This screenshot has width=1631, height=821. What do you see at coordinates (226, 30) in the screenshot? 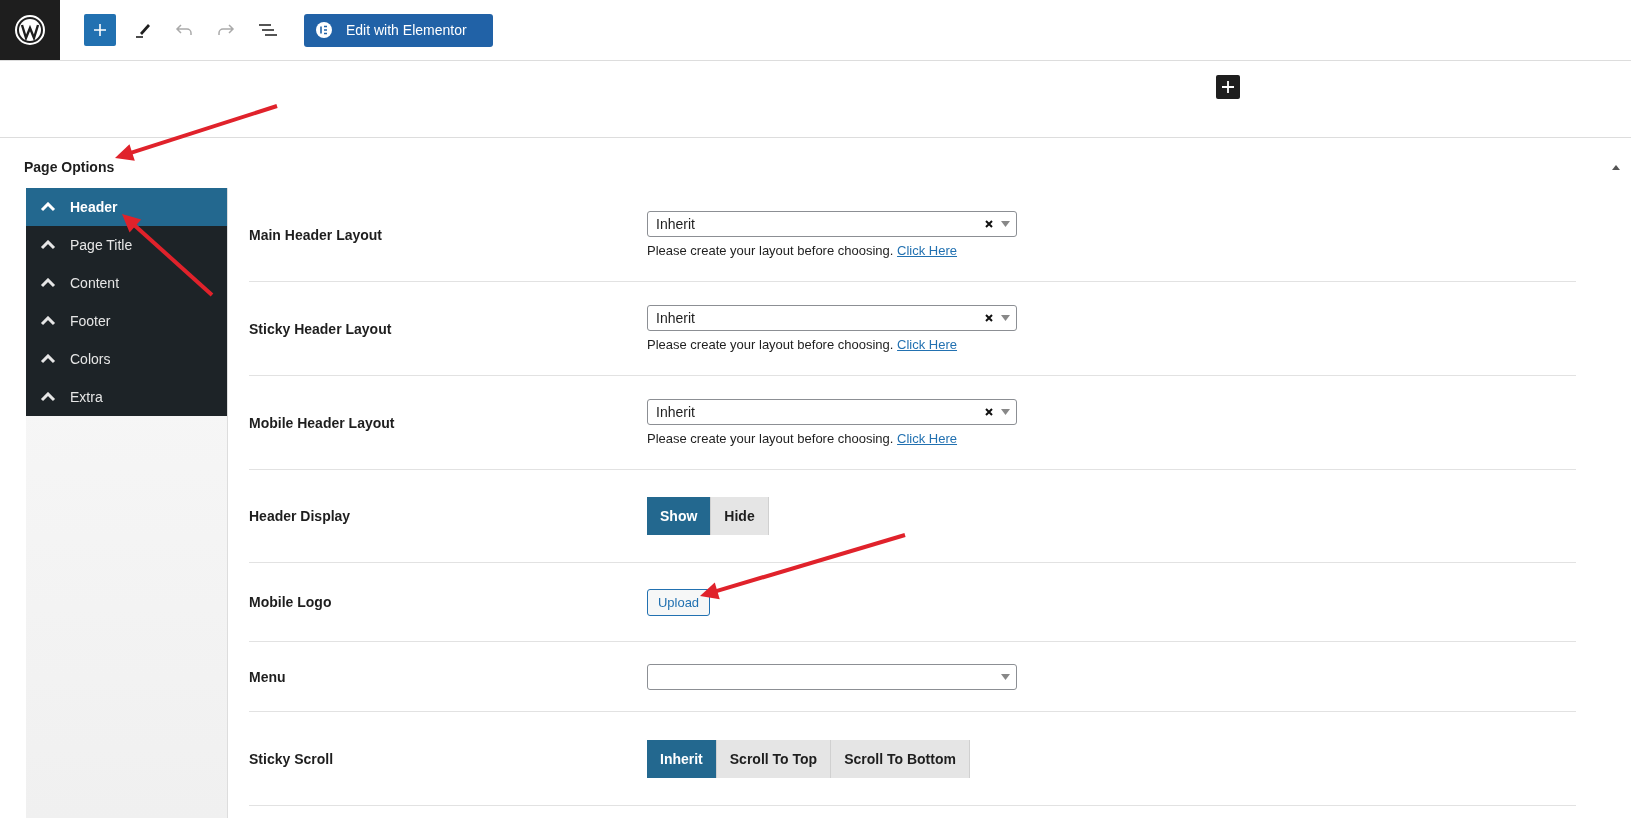
I see `redo-icon` at bounding box center [226, 30].